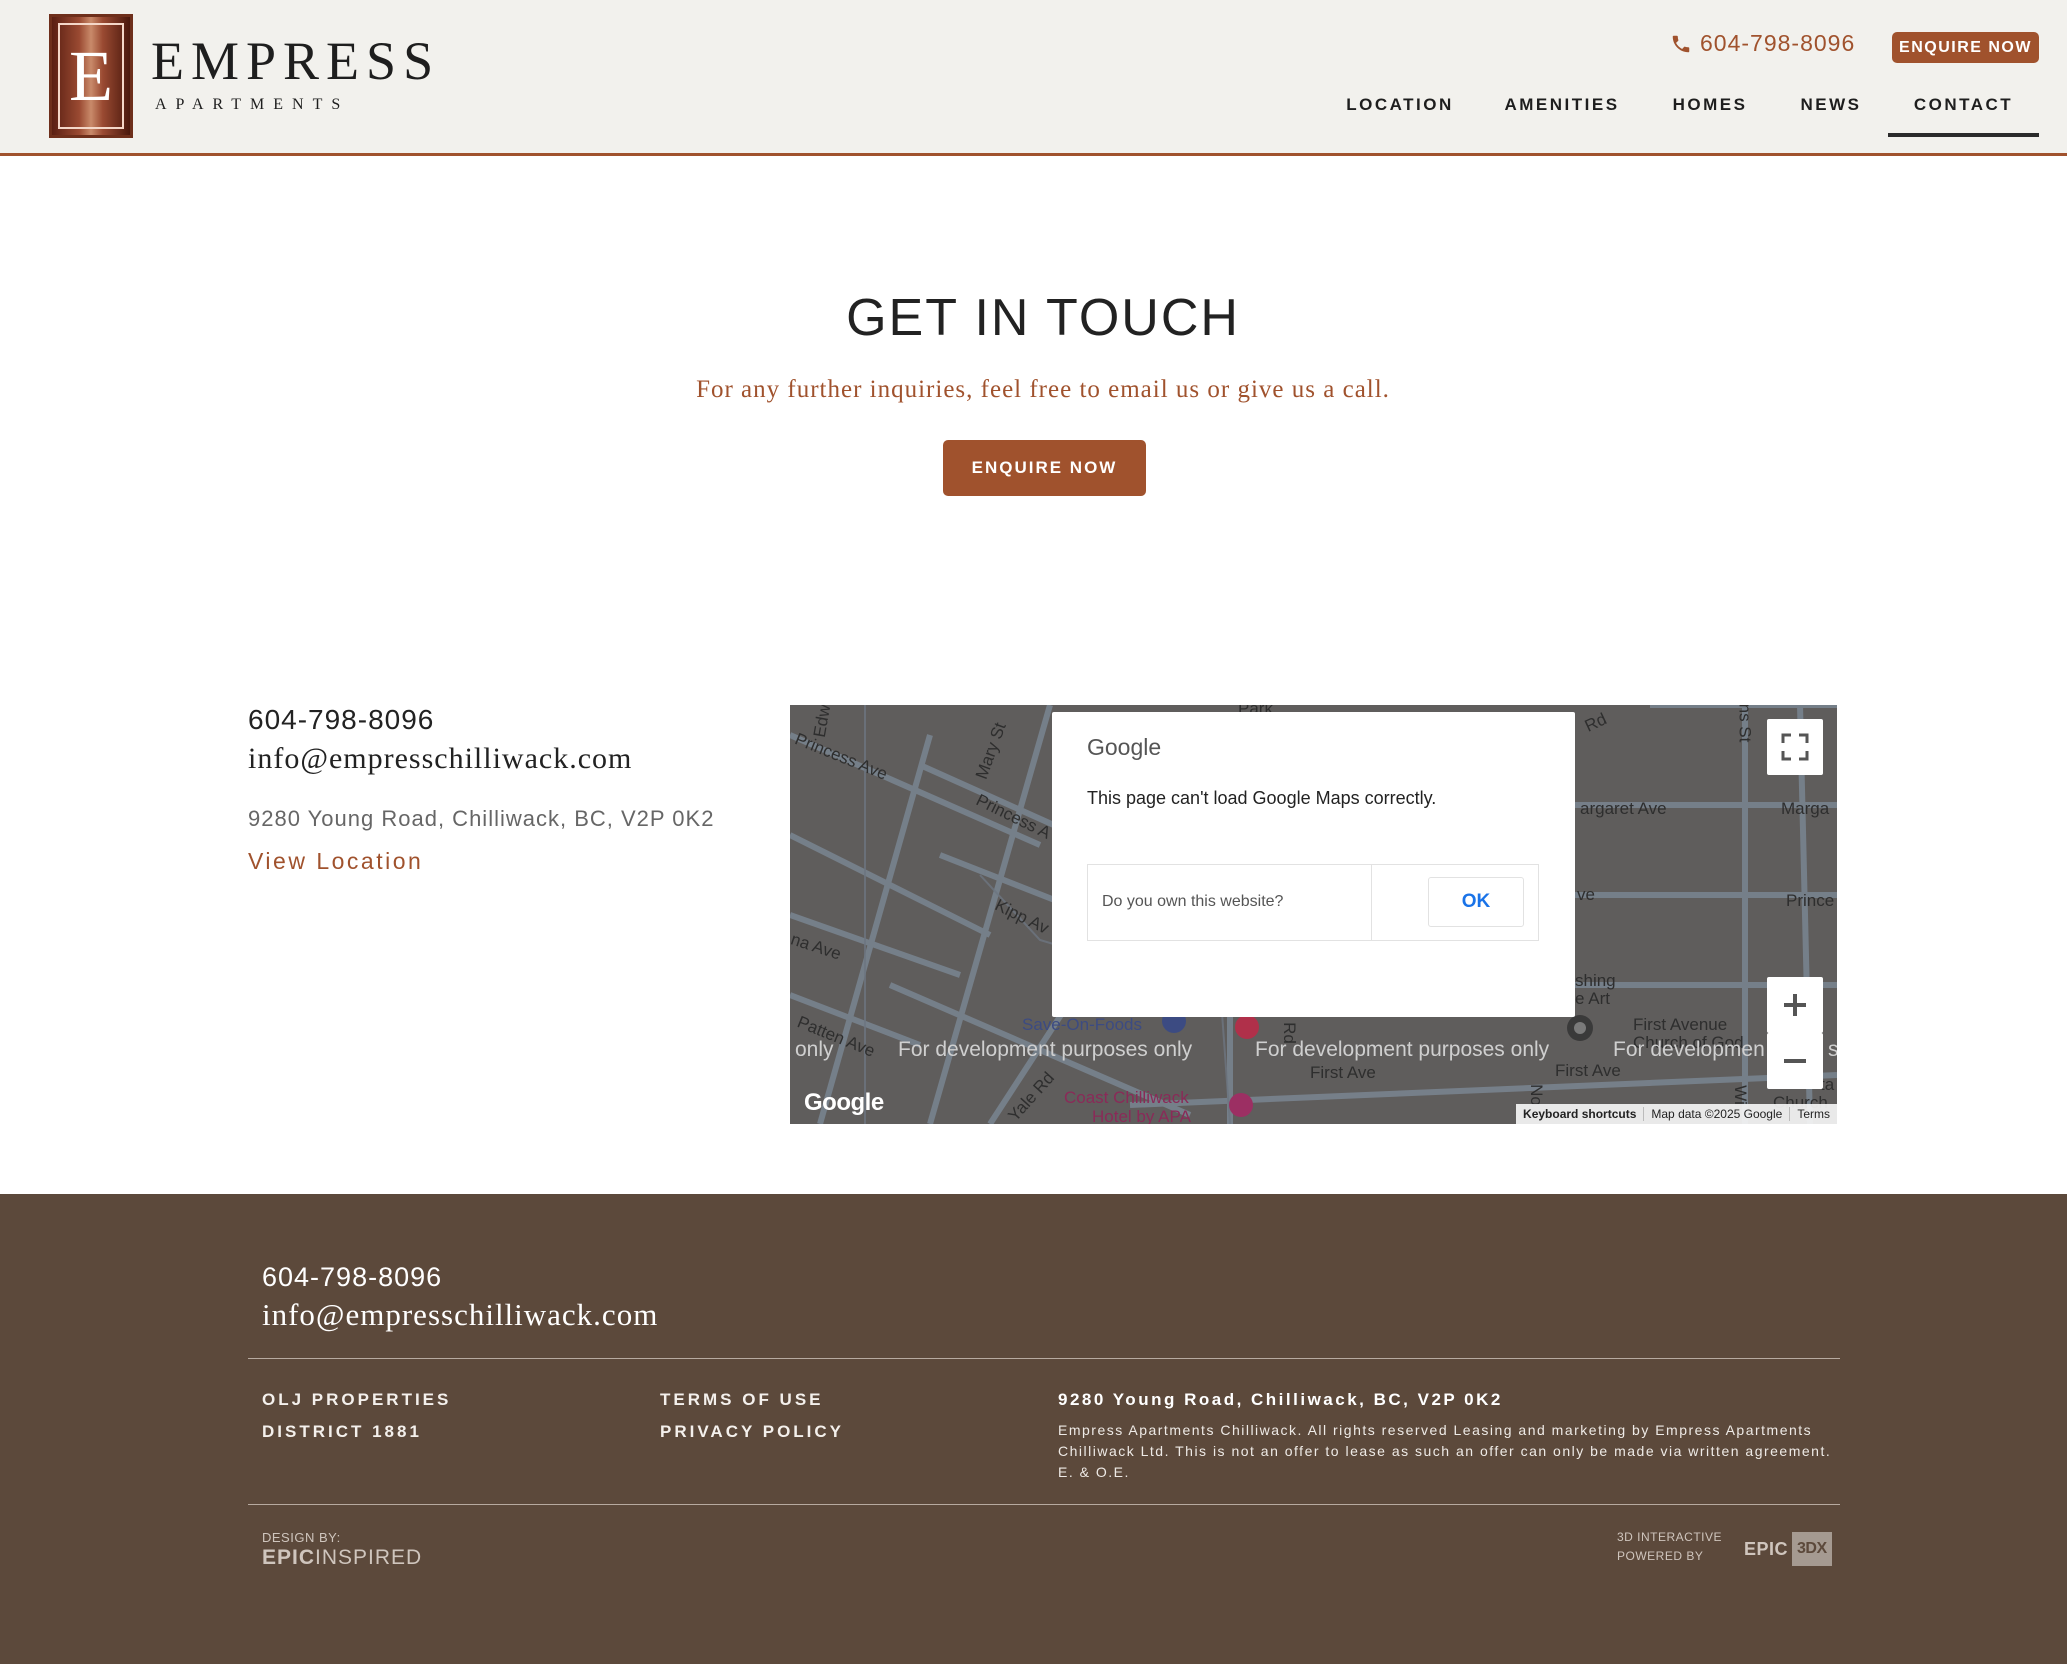 This screenshot has height=1664, width=2067. Describe the element at coordinates (1965, 47) in the screenshot. I see `header-enquire-button: ENQUIRE NOW` at that location.